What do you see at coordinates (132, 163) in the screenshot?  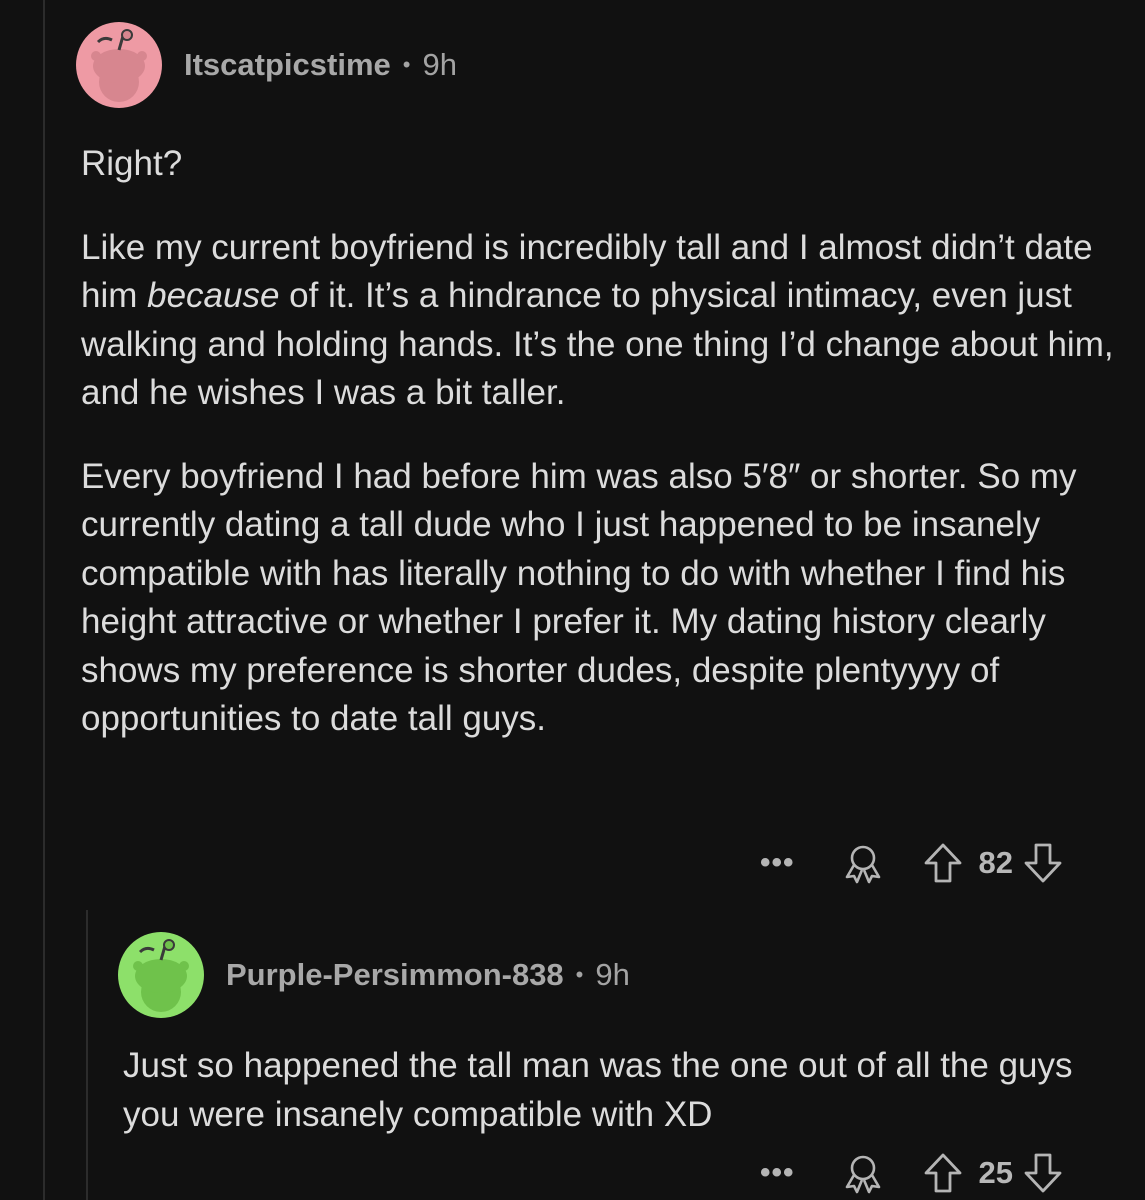 I see `comment-paragraph: Right?` at bounding box center [132, 163].